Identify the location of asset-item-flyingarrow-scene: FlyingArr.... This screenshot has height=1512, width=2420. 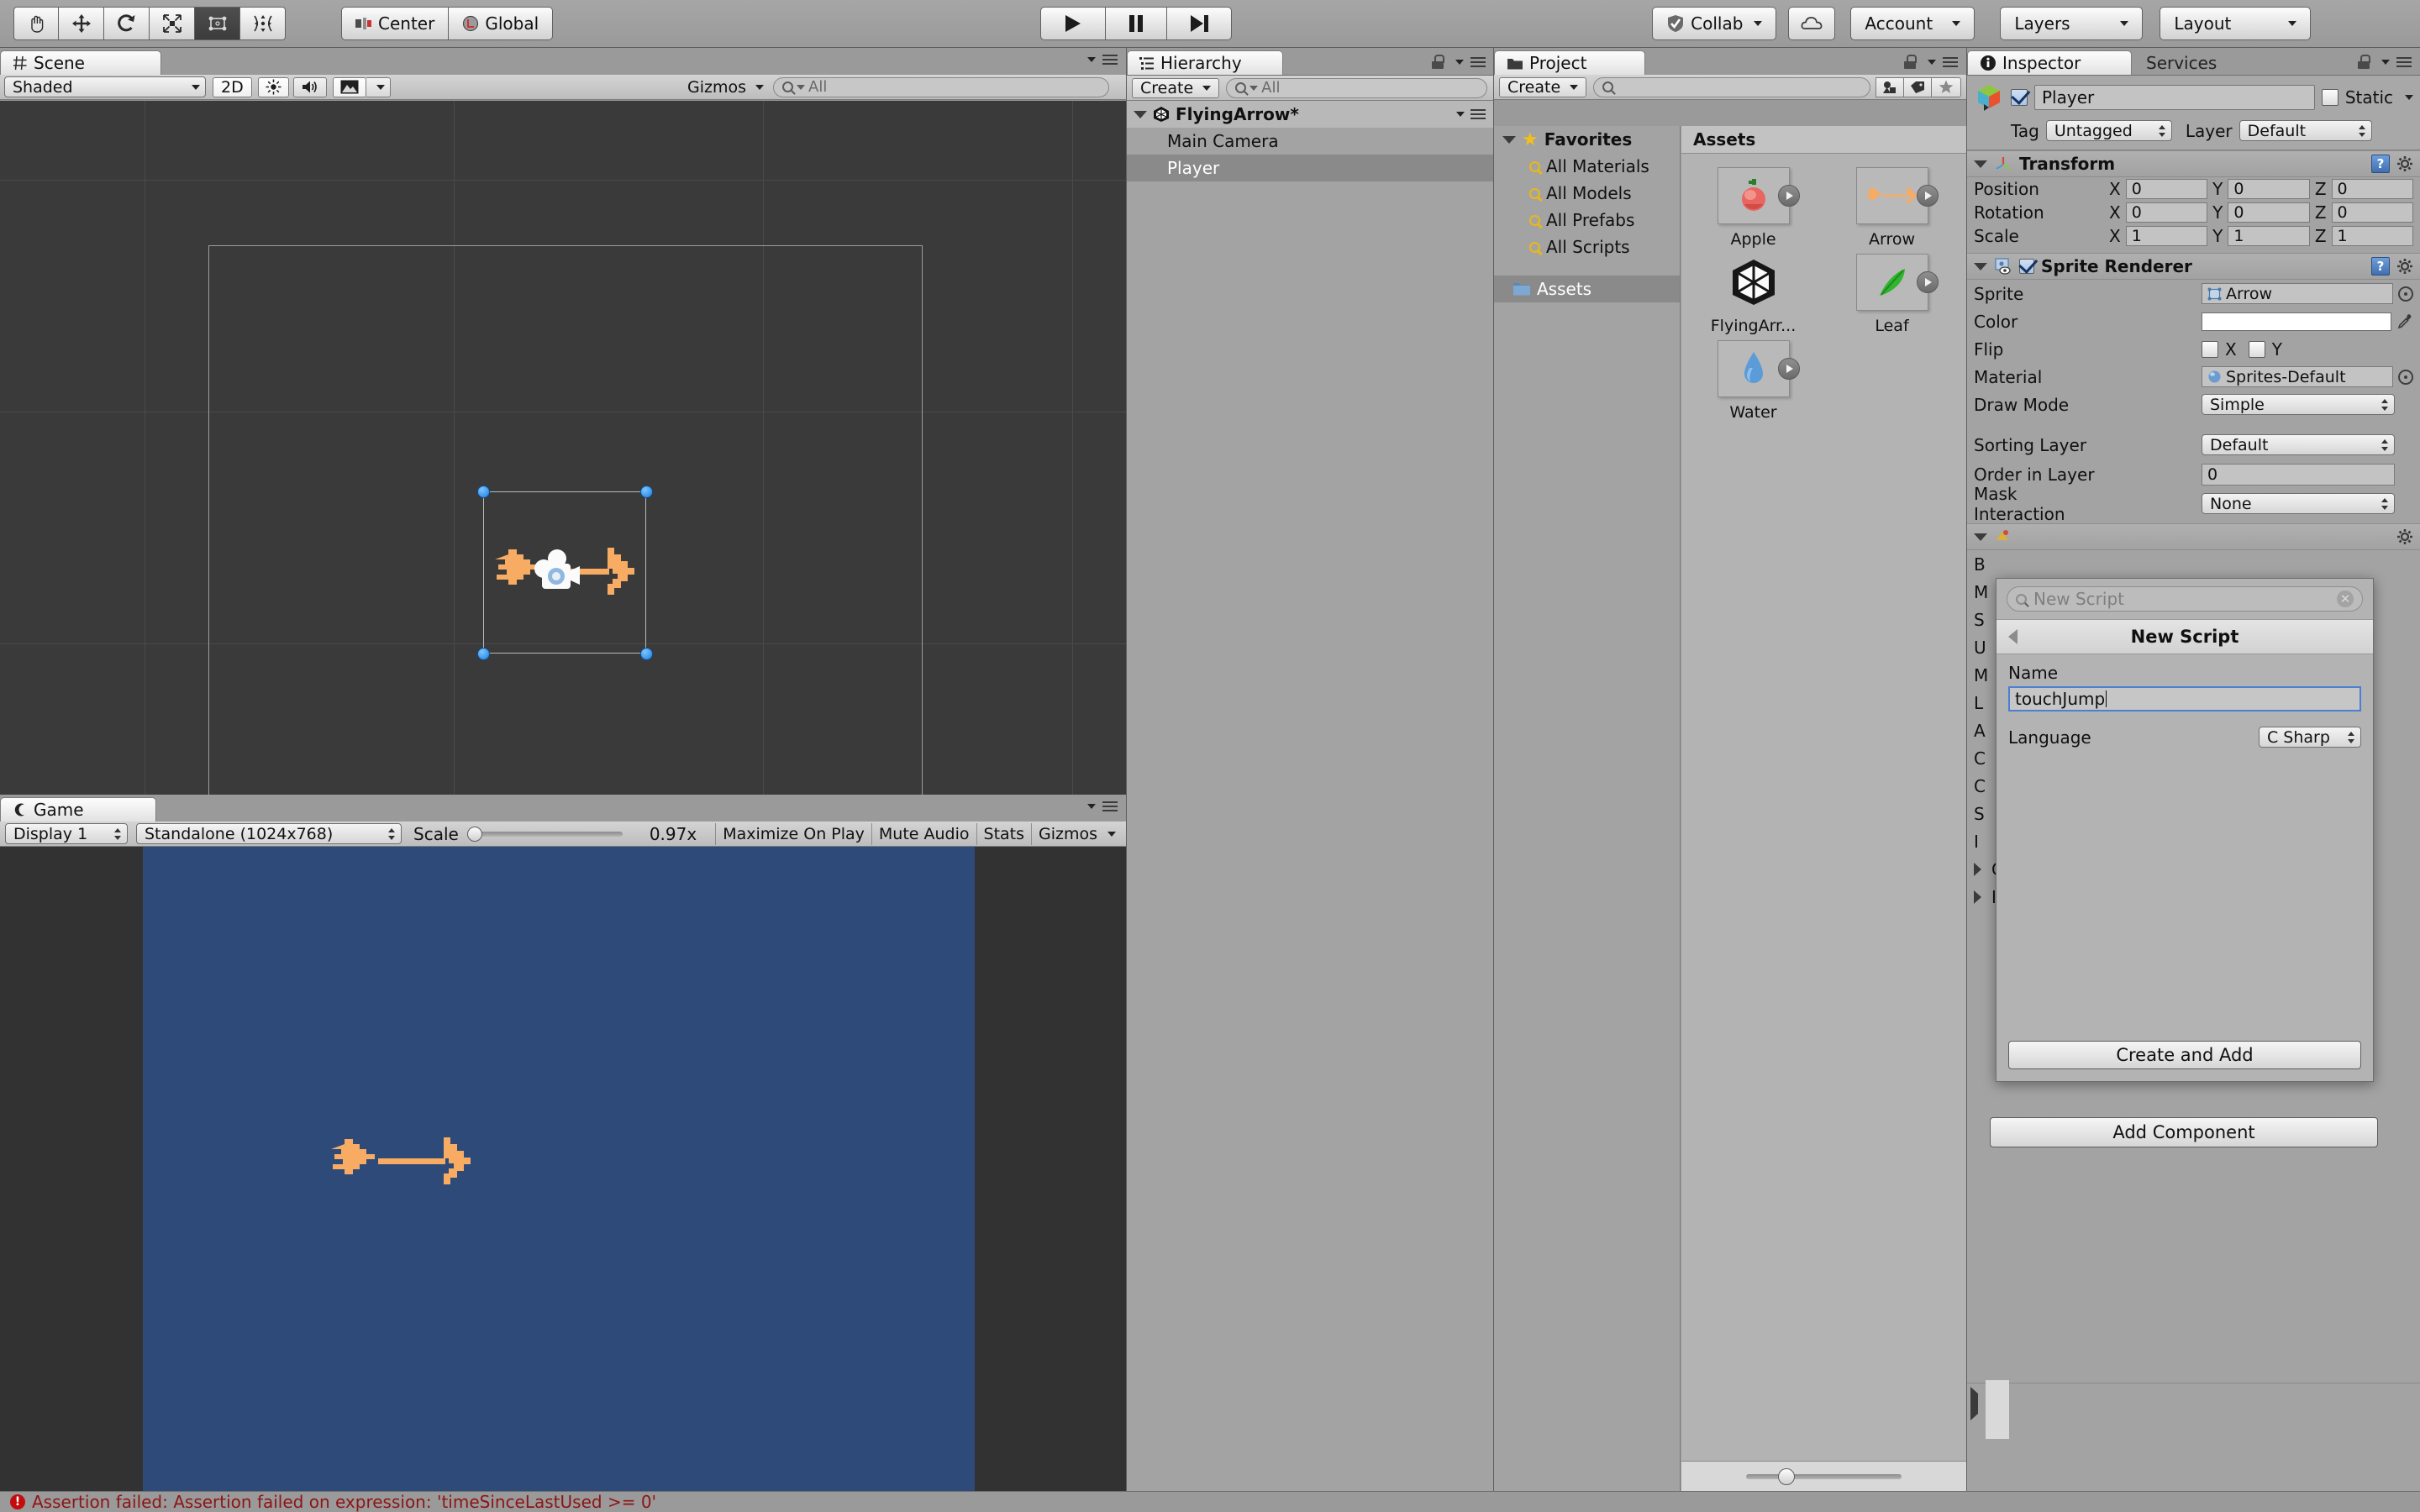
(1753, 294).